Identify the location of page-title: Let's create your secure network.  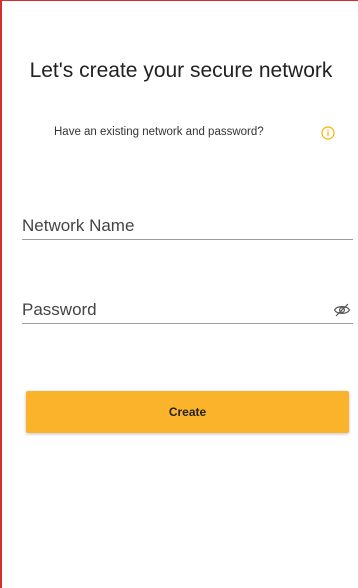
(181, 70).